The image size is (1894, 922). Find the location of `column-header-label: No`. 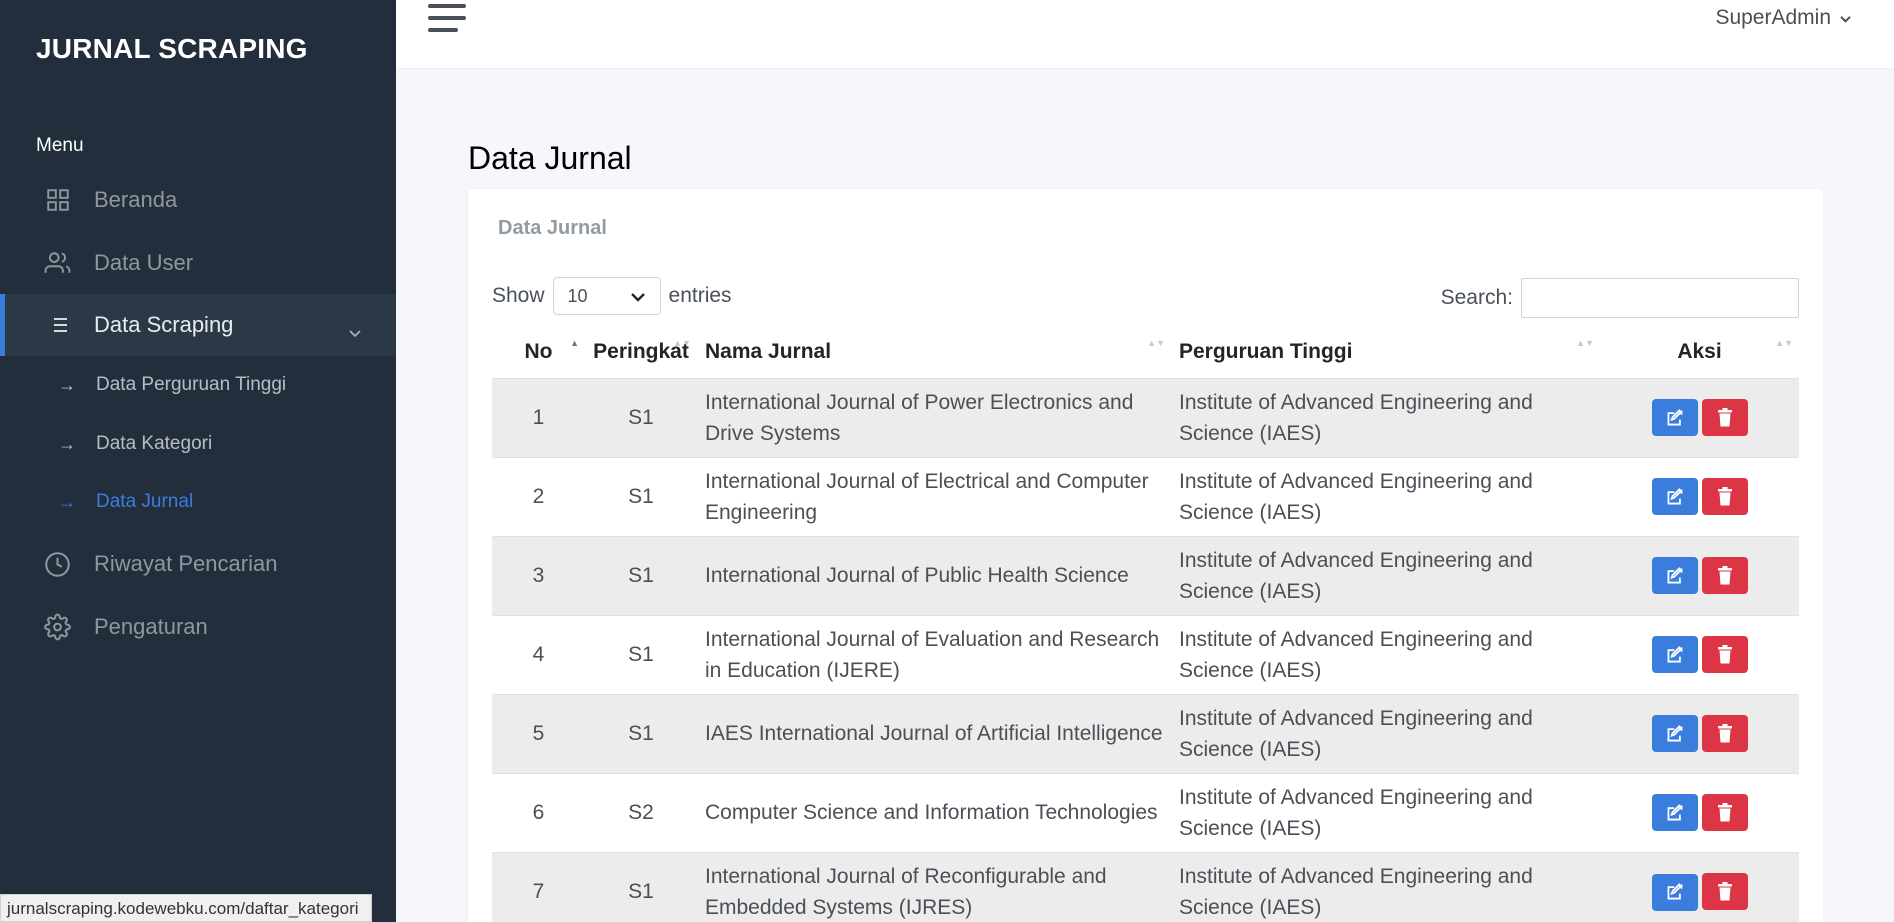

column-header-label: No is located at coordinates (538, 351).